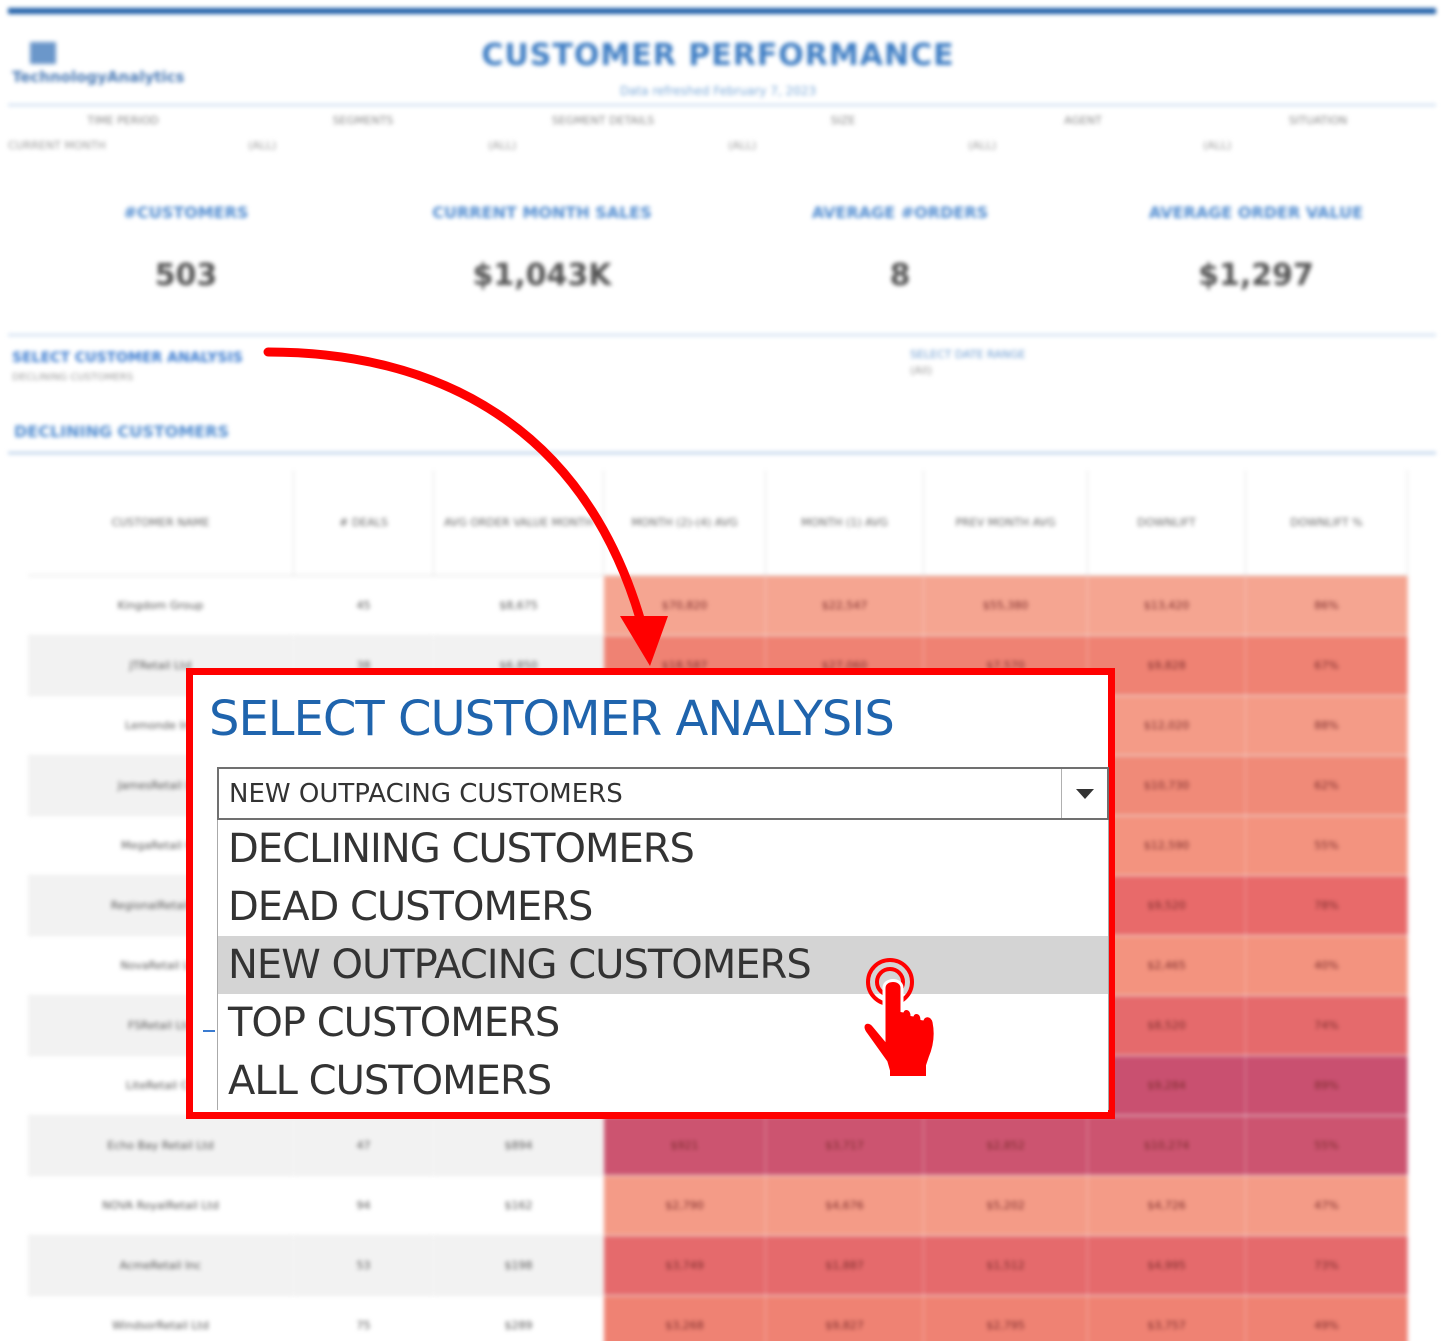  What do you see at coordinates (364, 1318) in the screenshot?
I see `table-cell: 75` at bounding box center [364, 1318].